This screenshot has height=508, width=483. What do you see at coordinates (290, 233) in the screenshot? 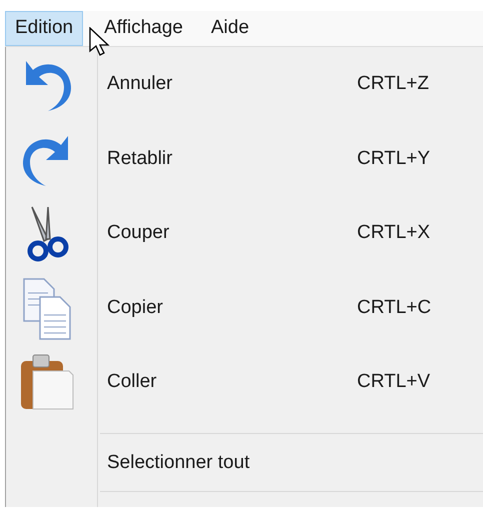
I see `menu-item: Couper CRTL+X` at bounding box center [290, 233].